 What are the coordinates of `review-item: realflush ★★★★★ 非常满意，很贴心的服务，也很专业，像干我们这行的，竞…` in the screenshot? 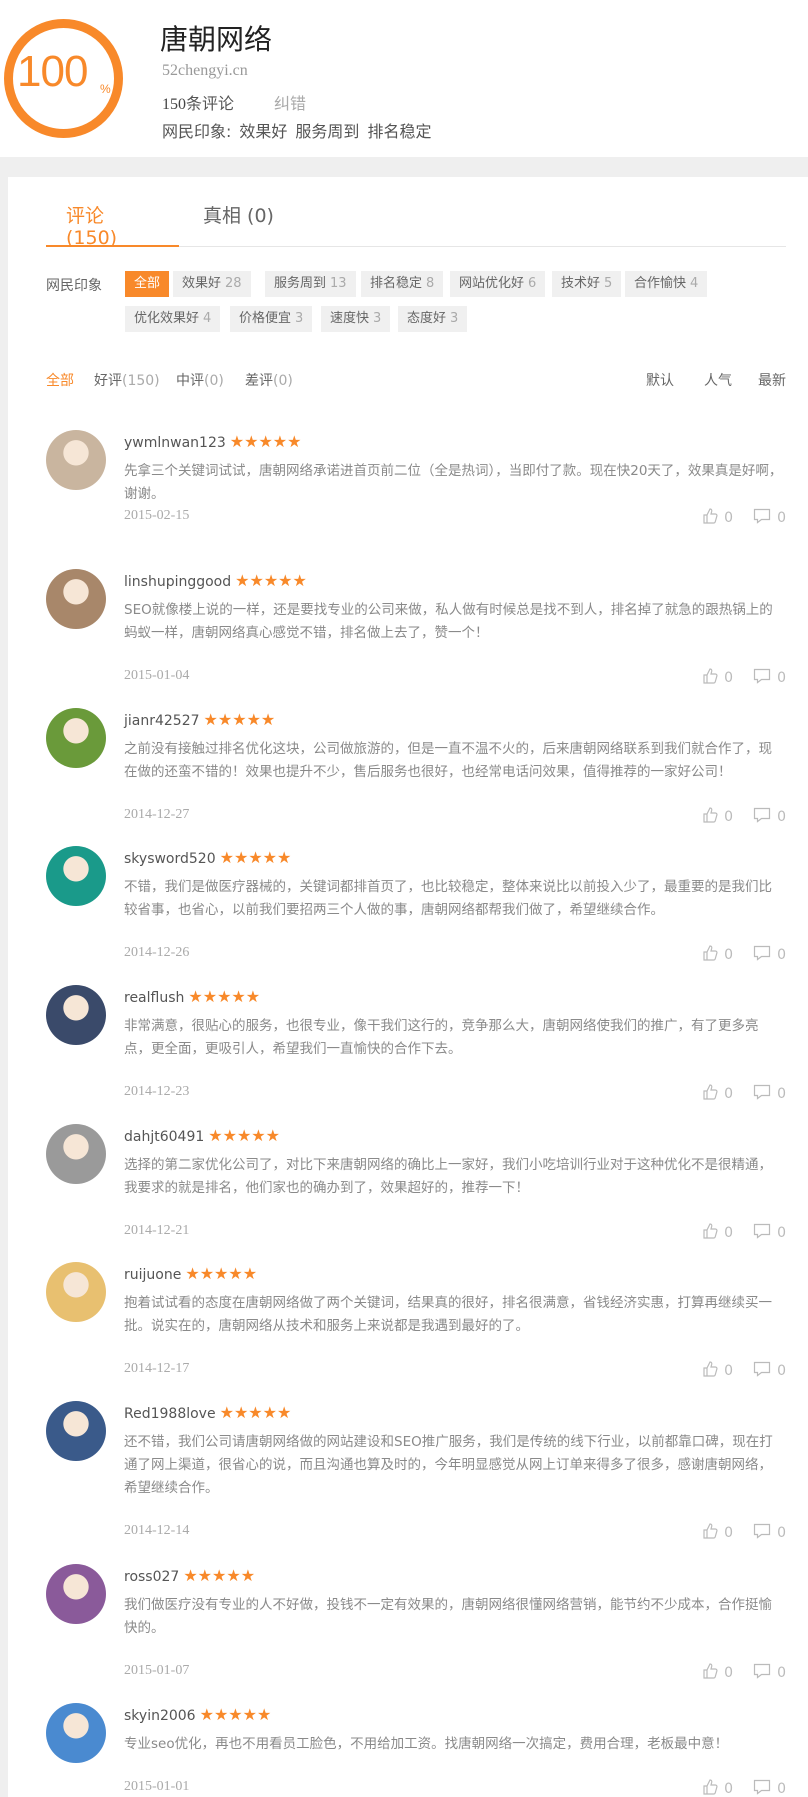 It's located at (416, 1045).